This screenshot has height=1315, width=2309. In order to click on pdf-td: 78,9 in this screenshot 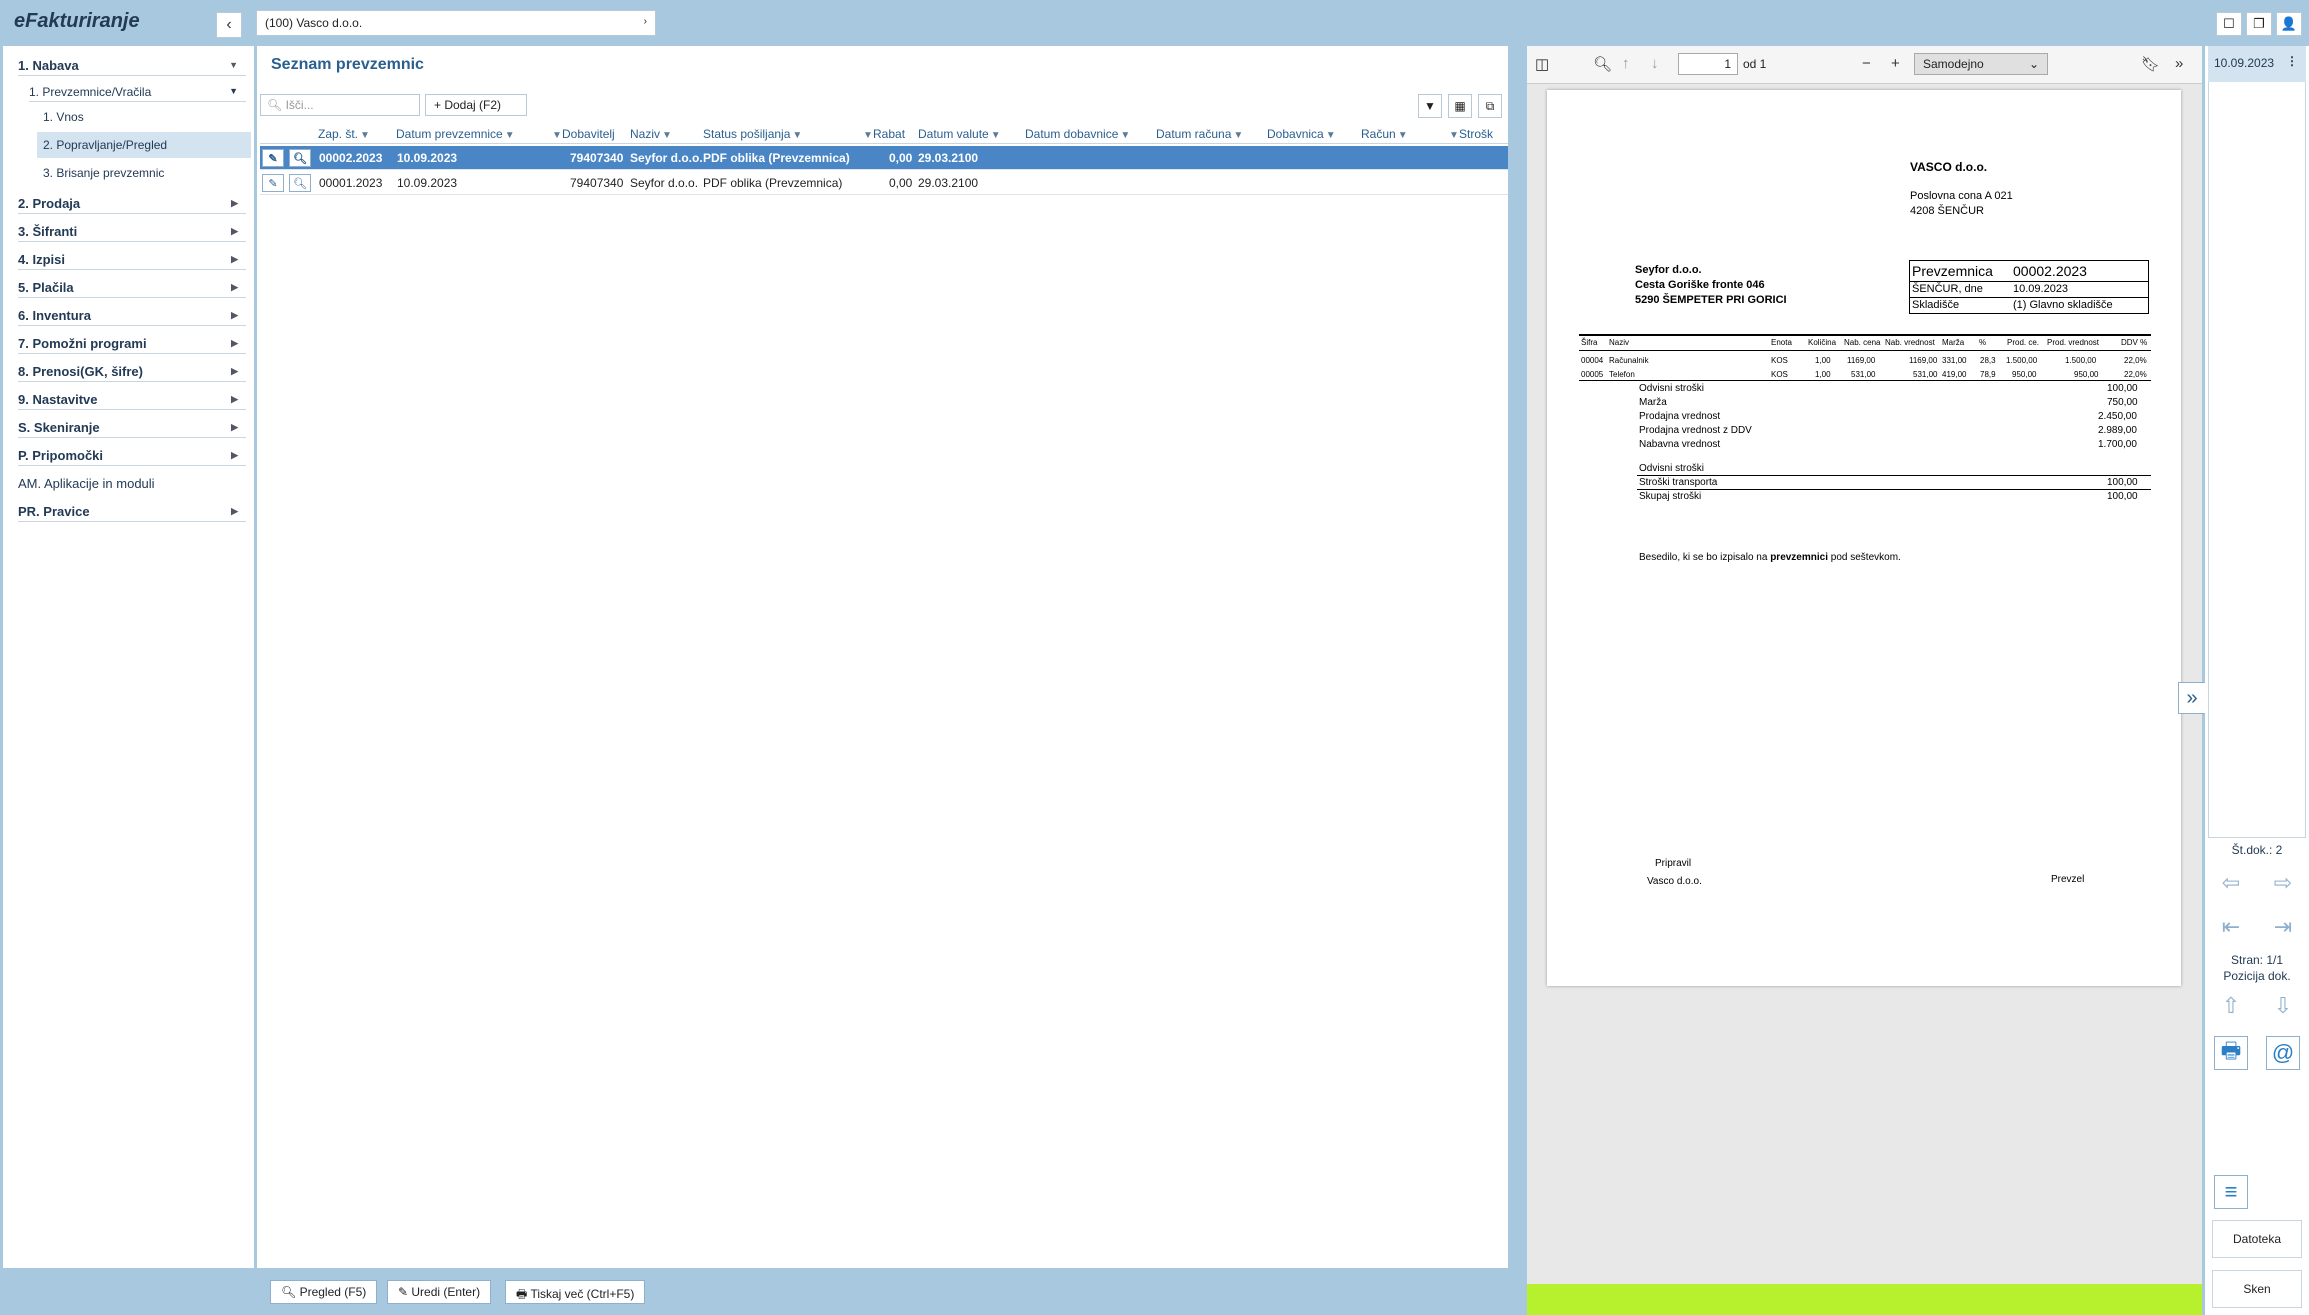, I will do `click(1988, 374)`.